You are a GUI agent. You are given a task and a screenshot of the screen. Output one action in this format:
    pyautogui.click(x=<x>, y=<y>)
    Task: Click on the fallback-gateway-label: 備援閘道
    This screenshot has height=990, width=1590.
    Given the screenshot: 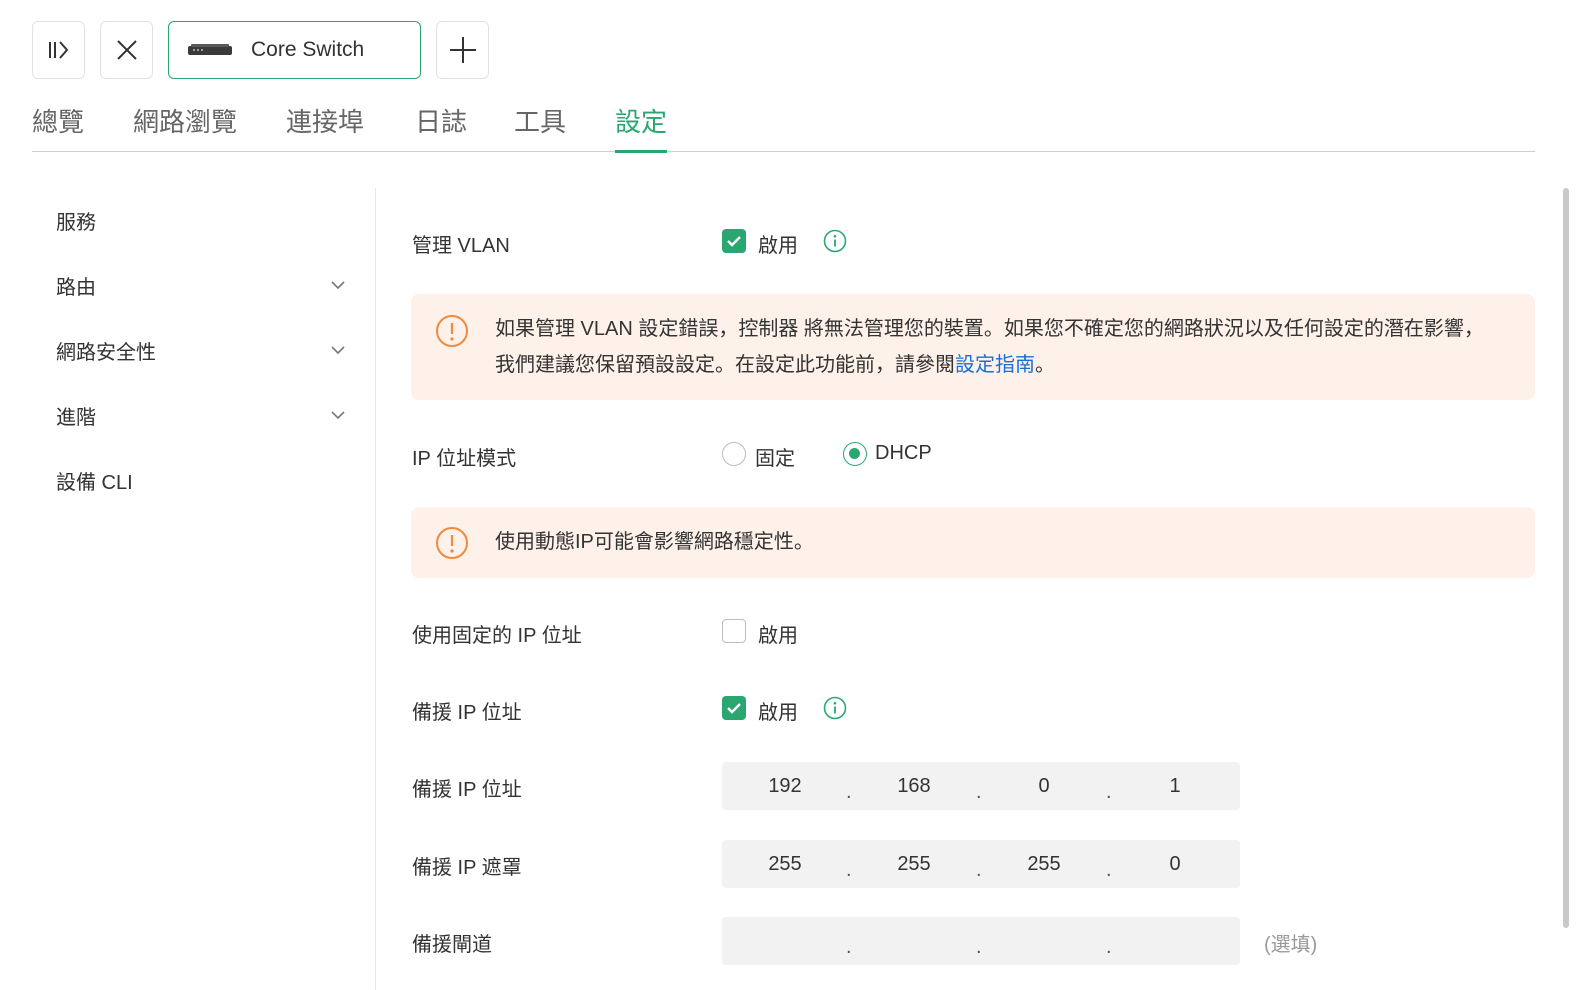 What is the action you would take?
    pyautogui.click(x=452, y=945)
    